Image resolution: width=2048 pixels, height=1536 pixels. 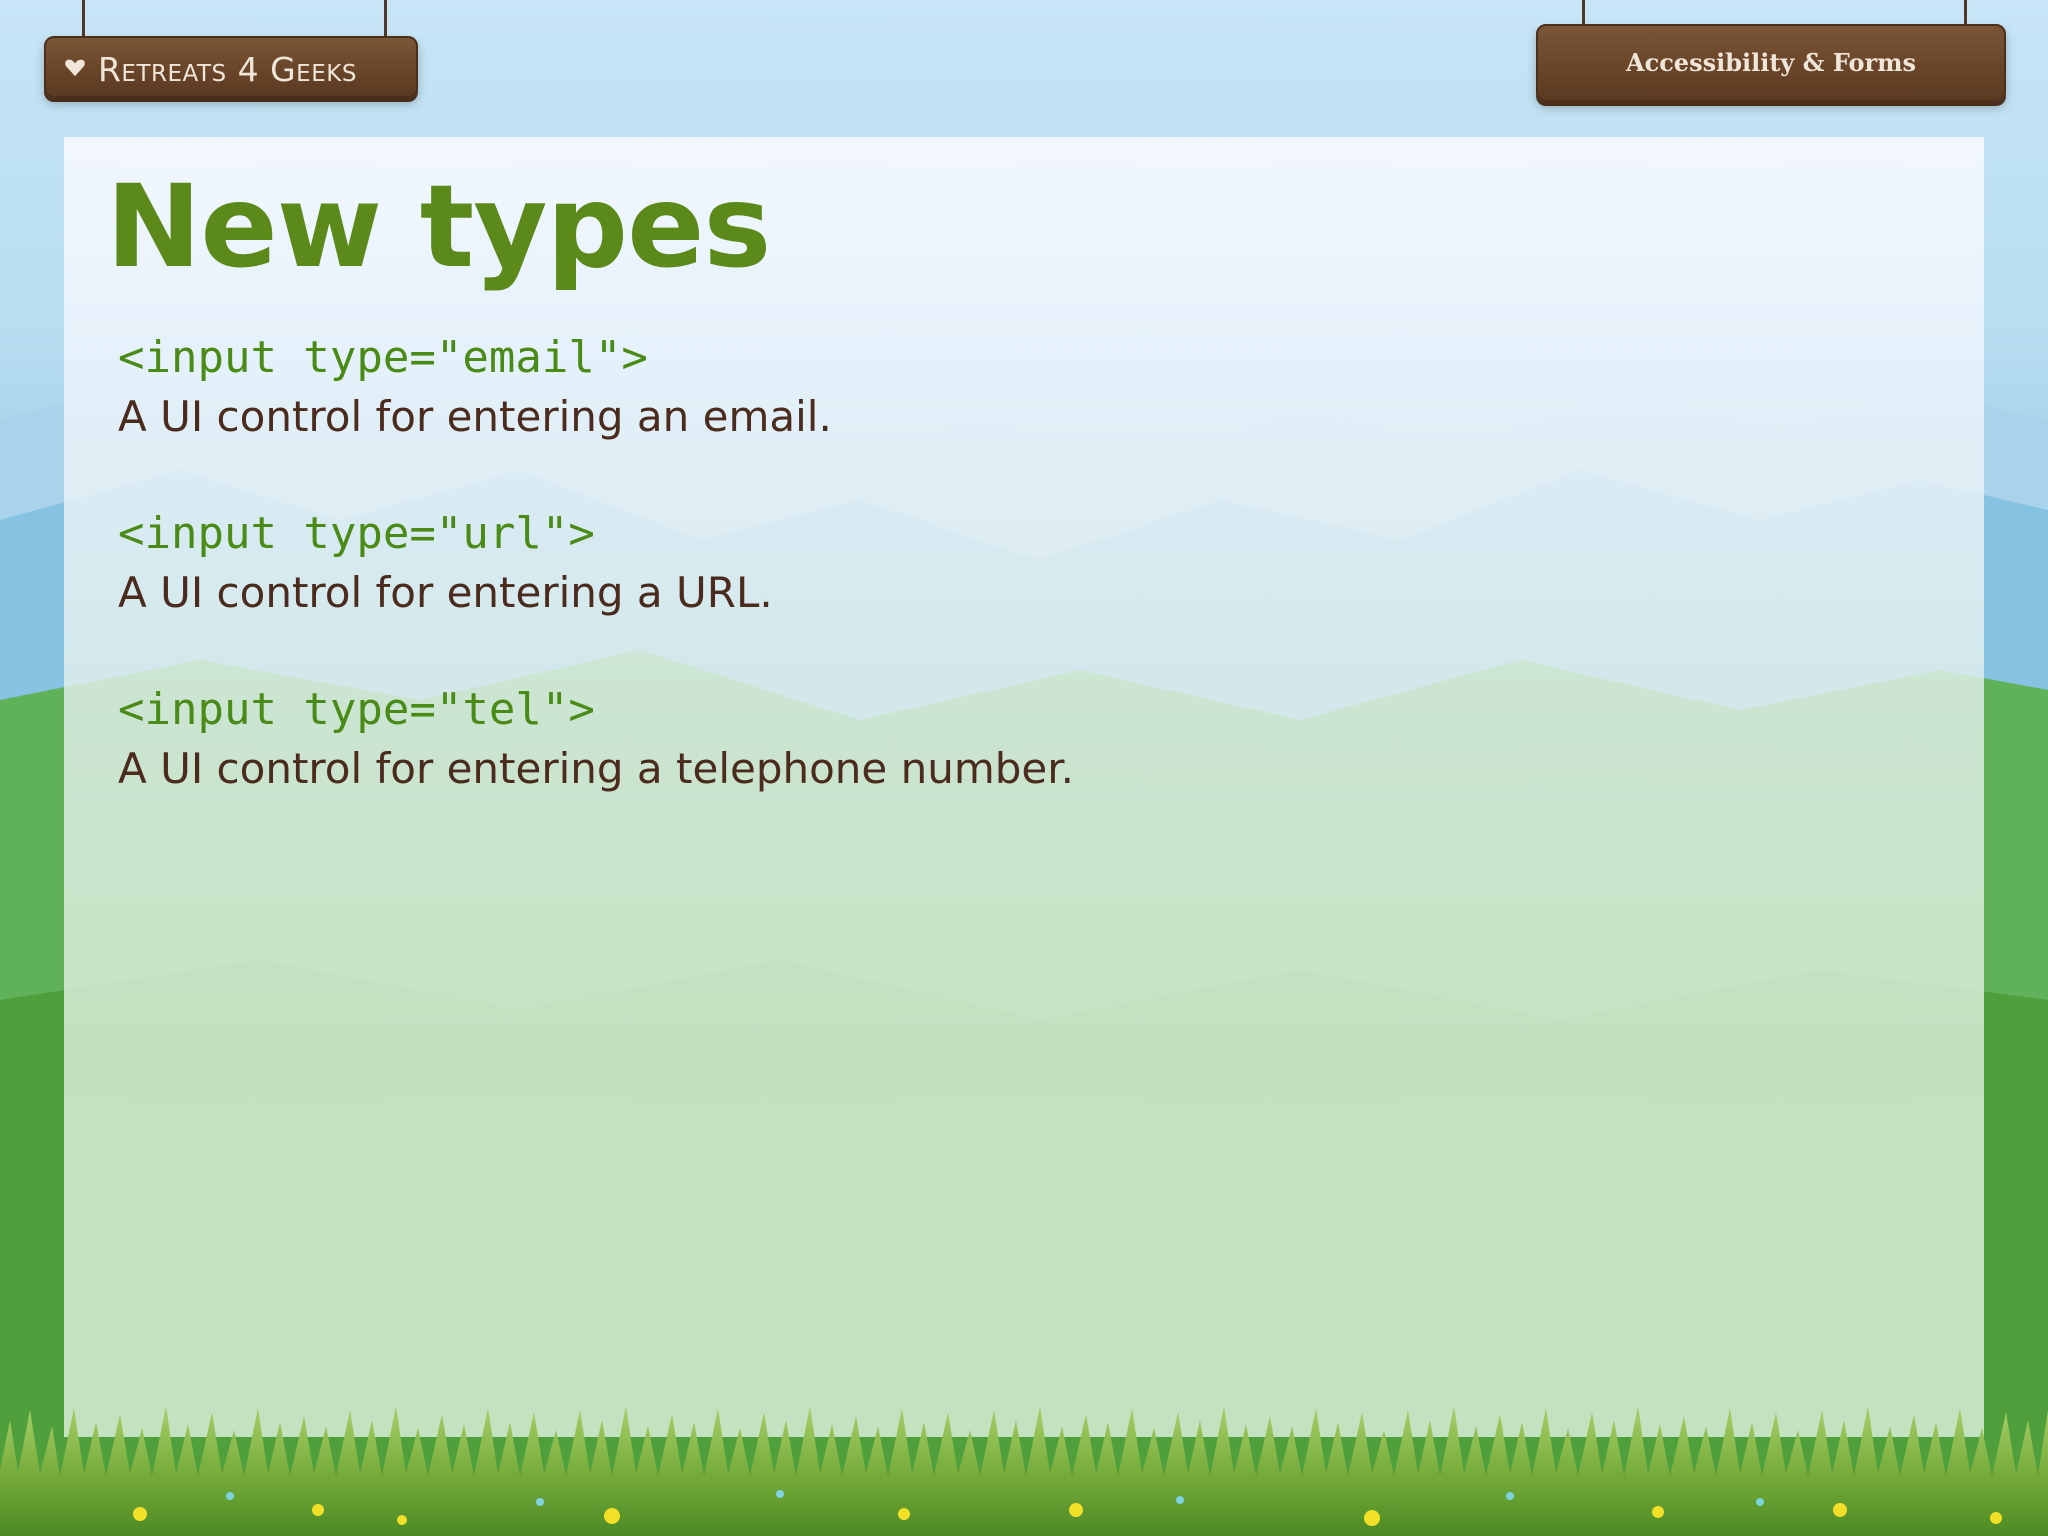 What do you see at coordinates (385, 20) in the screenshot?
I see `brand-sign-rope-right` at bounding box center [385, 20].